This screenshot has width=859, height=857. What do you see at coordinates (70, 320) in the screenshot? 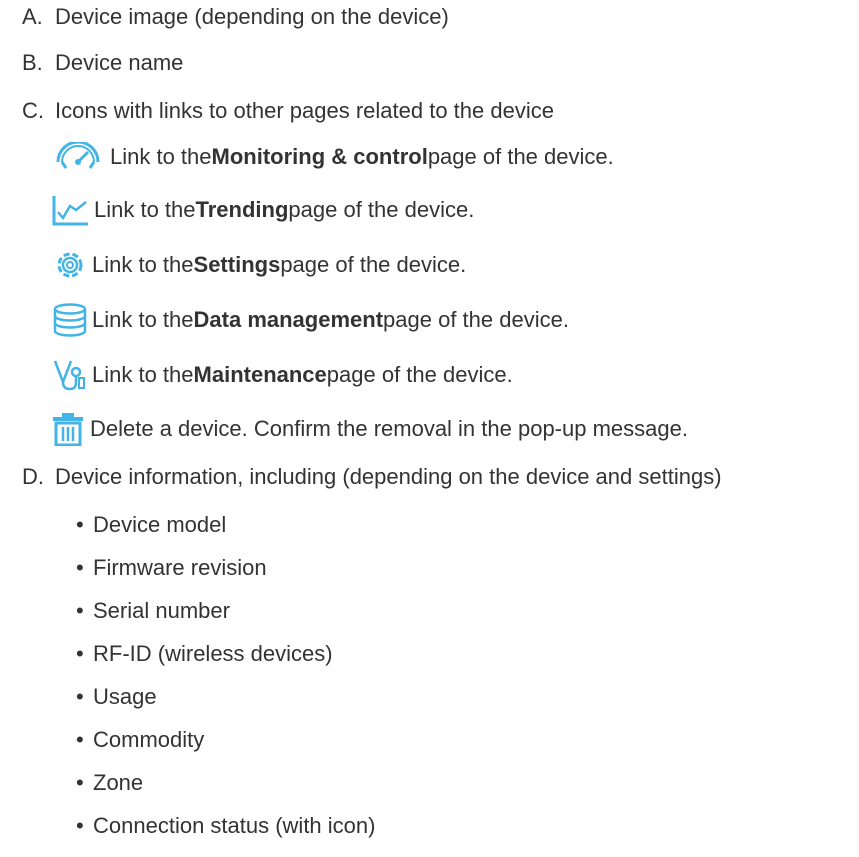
I see `database-icon` at bounding box center [70, 320].